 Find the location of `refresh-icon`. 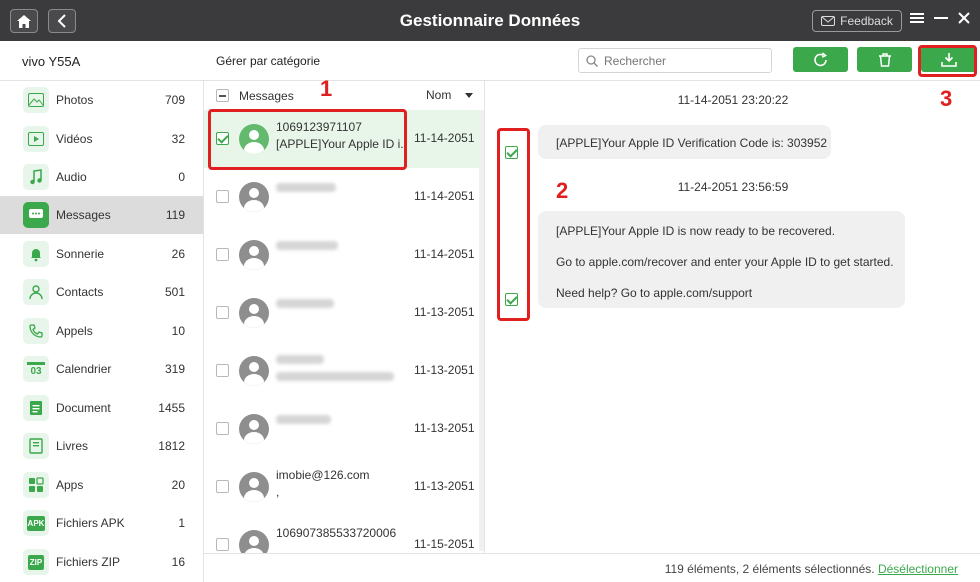

refresh-icon is located at coordinates (820, 58).